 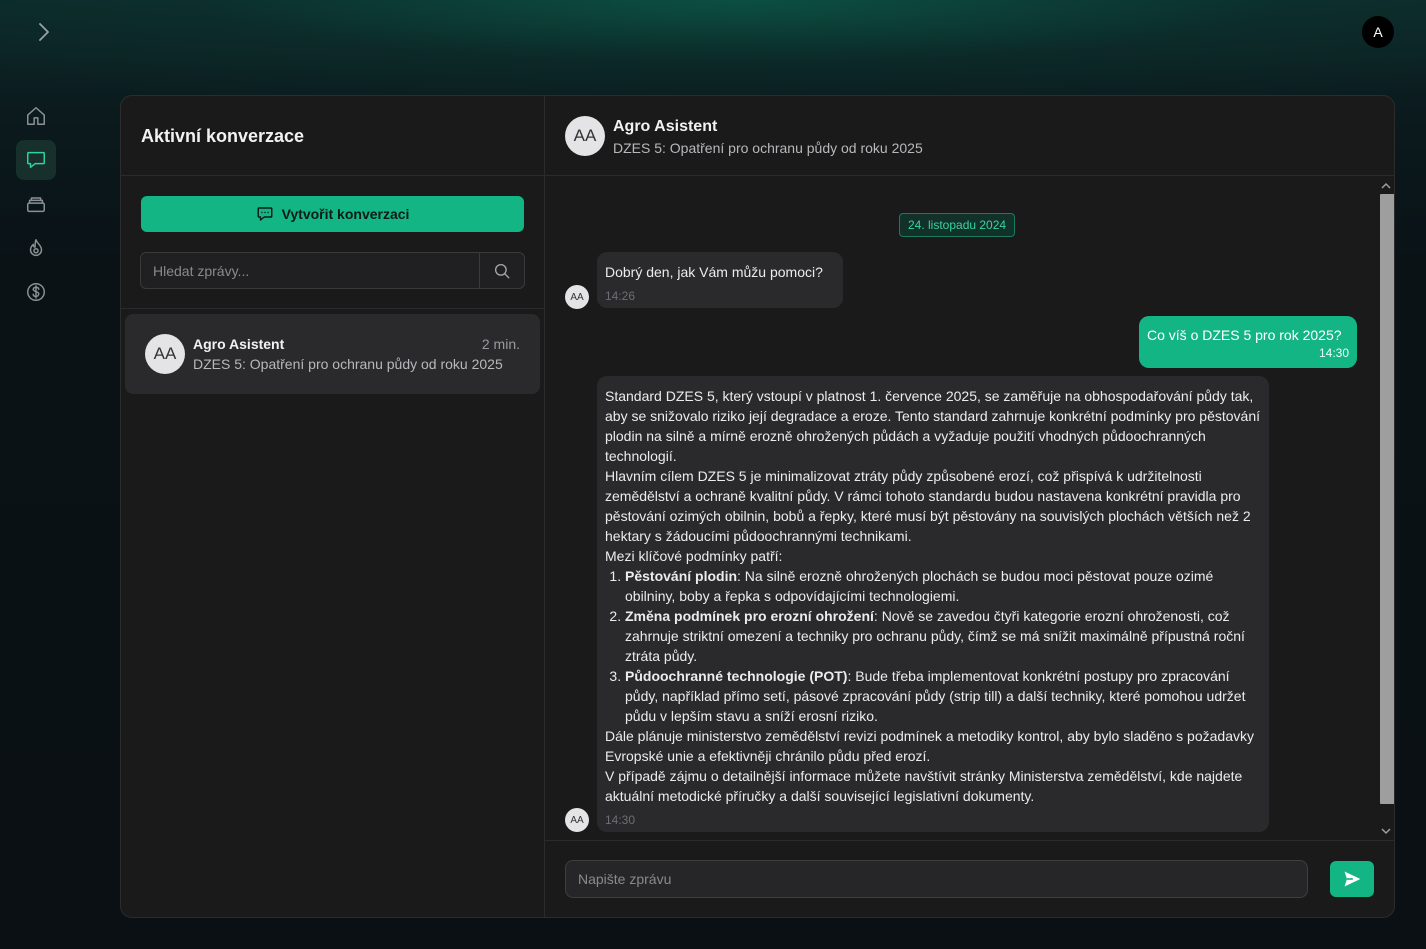 I want to click on chevron-right-icon, so click(x=44, y=32).